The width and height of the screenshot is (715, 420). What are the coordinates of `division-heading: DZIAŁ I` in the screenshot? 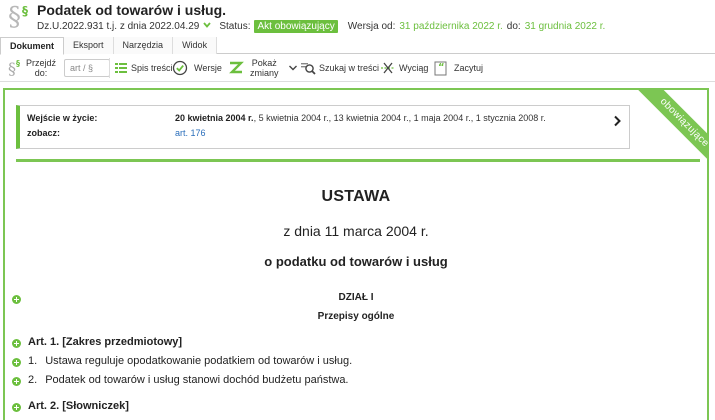 It's located at (356, 297).